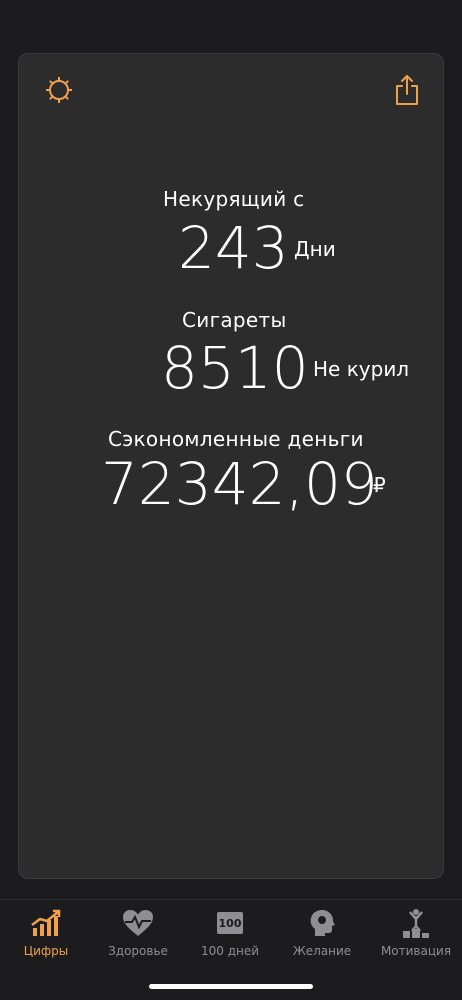  I want to click on tab-label-craving: Желание, so click(322, 951).